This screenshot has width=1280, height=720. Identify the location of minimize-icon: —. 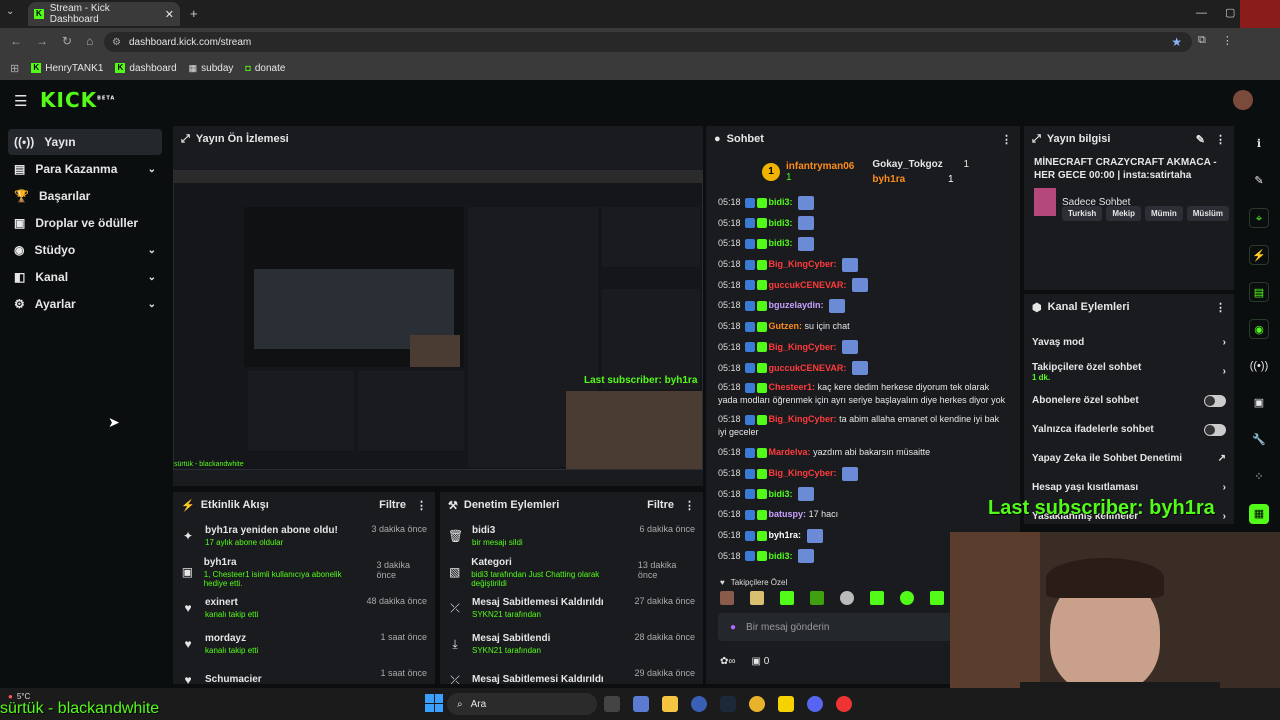
(1201, 13).